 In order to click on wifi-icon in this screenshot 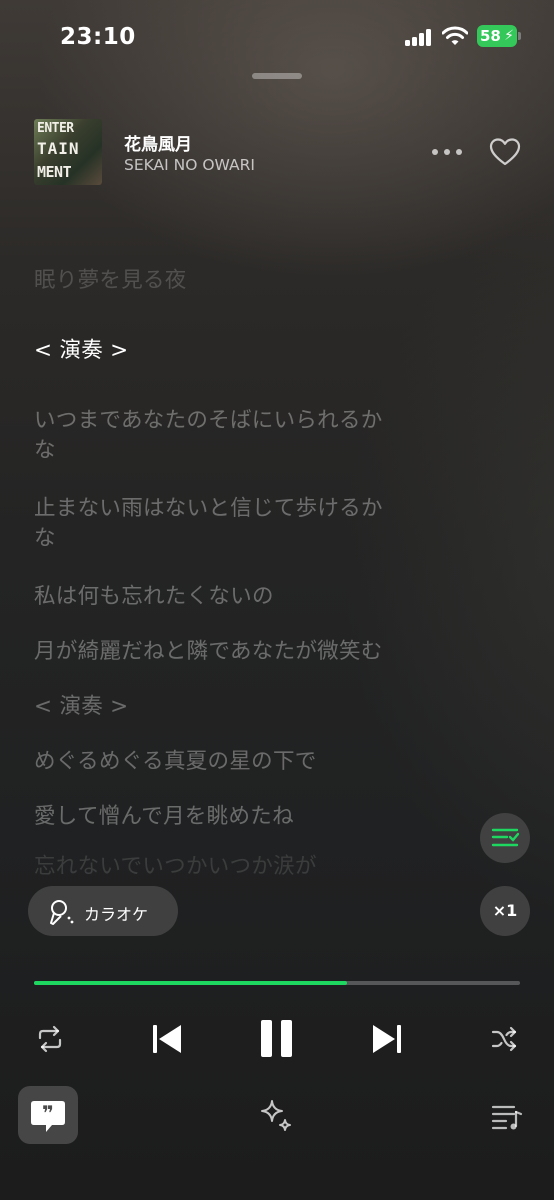, I will do `click(455, 36)`.